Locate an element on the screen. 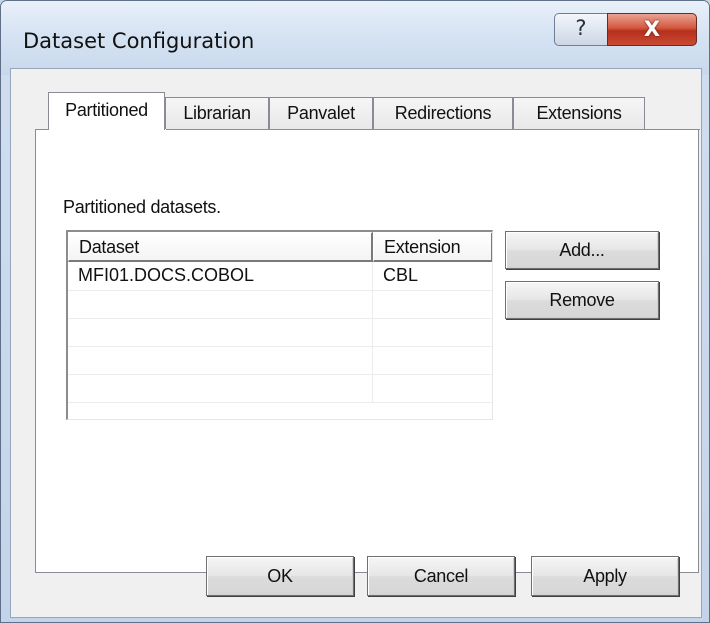  tab-redirections: Redirections is located at coordinates (443, 113).